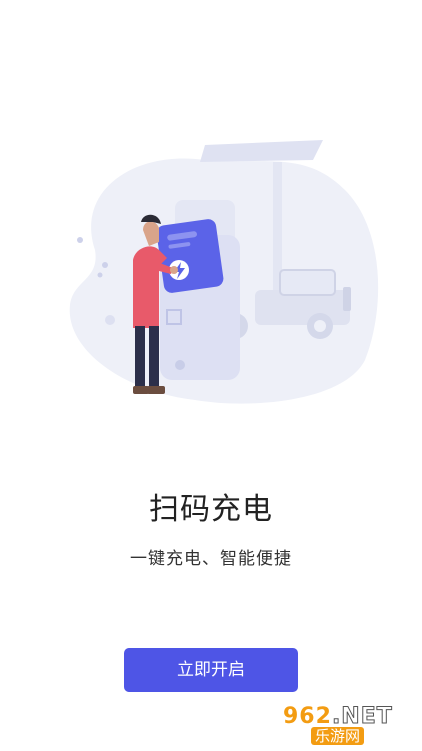  What do you see at coordinates (362, 717) in the screenshot?
I see `watermark-suffix: .NET` at bounding box center [362, 717].